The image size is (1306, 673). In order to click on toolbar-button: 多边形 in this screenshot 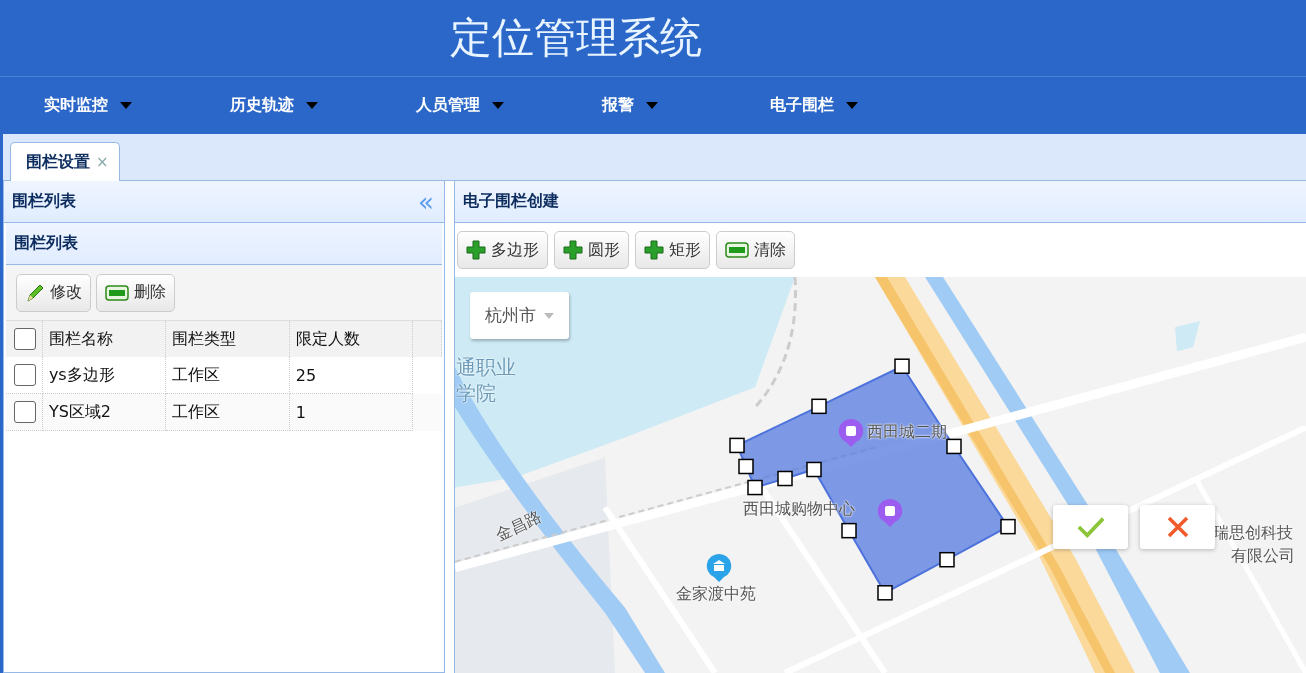, I will do `click(502, 250)`.